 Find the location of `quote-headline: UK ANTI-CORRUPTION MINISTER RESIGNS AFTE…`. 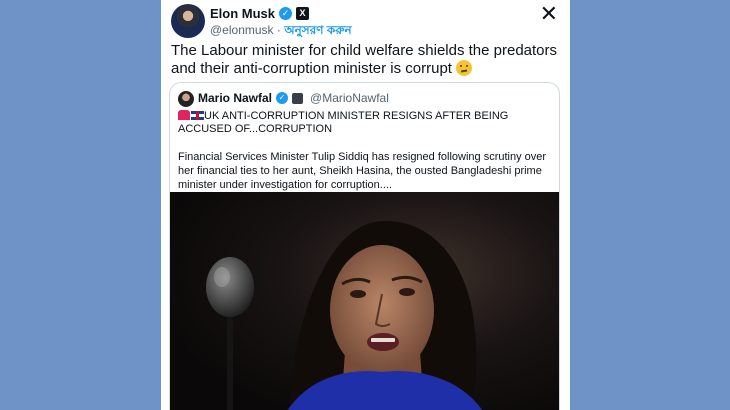

quote-headline: UK ANTI-CORRUPTION MINISTER RESIGNS AFTE… is located at coordinates (363, 123).